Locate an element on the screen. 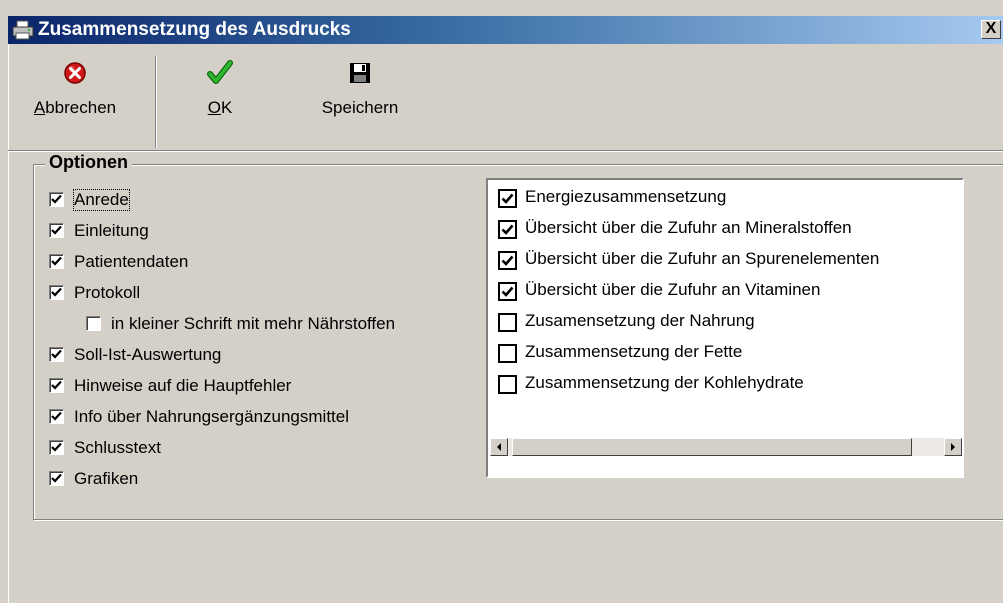  section-label: Zusamensetzung der Nahrung is located at coordinates (640, 320).